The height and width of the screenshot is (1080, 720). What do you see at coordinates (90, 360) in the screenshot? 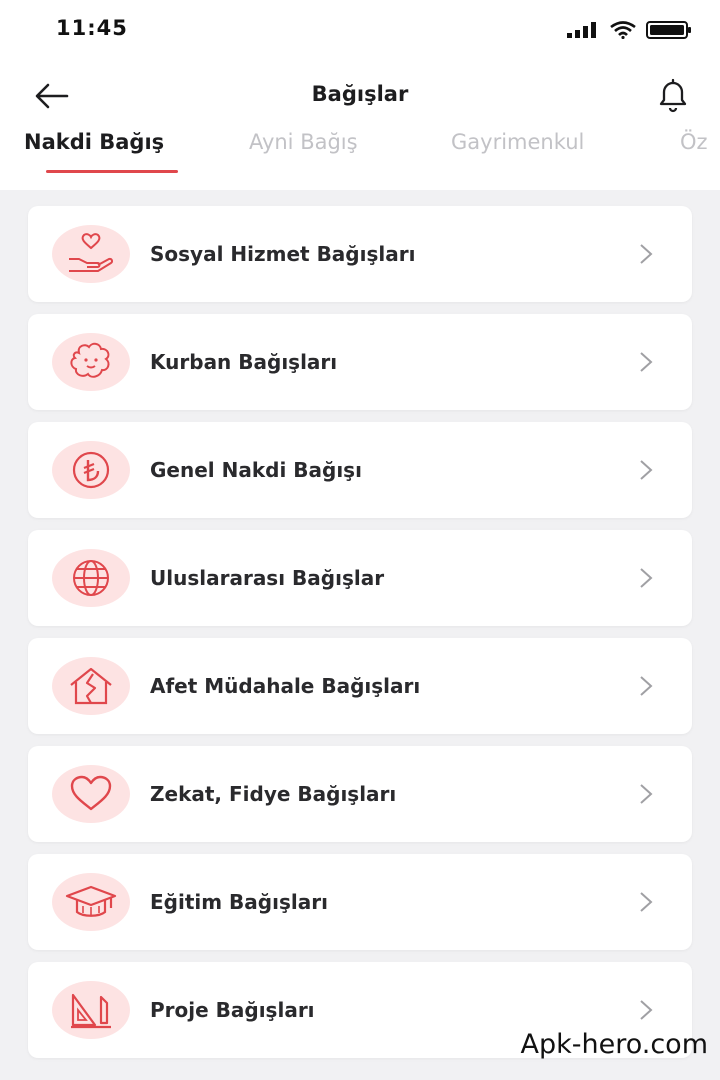
I see `sheep-icon` at bounding box center [90, 360].